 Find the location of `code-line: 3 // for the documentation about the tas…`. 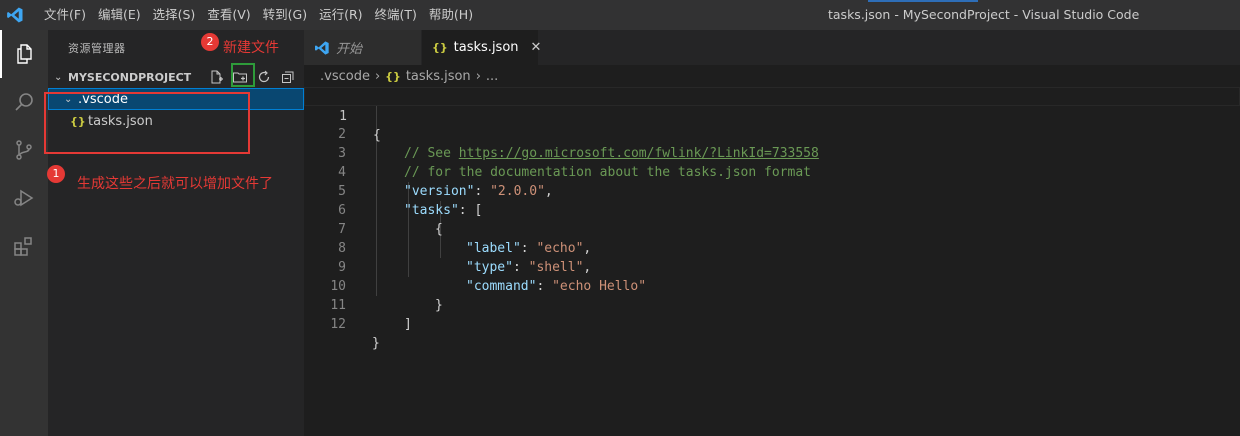

code-line: 3 // for the documentation about the tas… is located at coordinates (772, 152).